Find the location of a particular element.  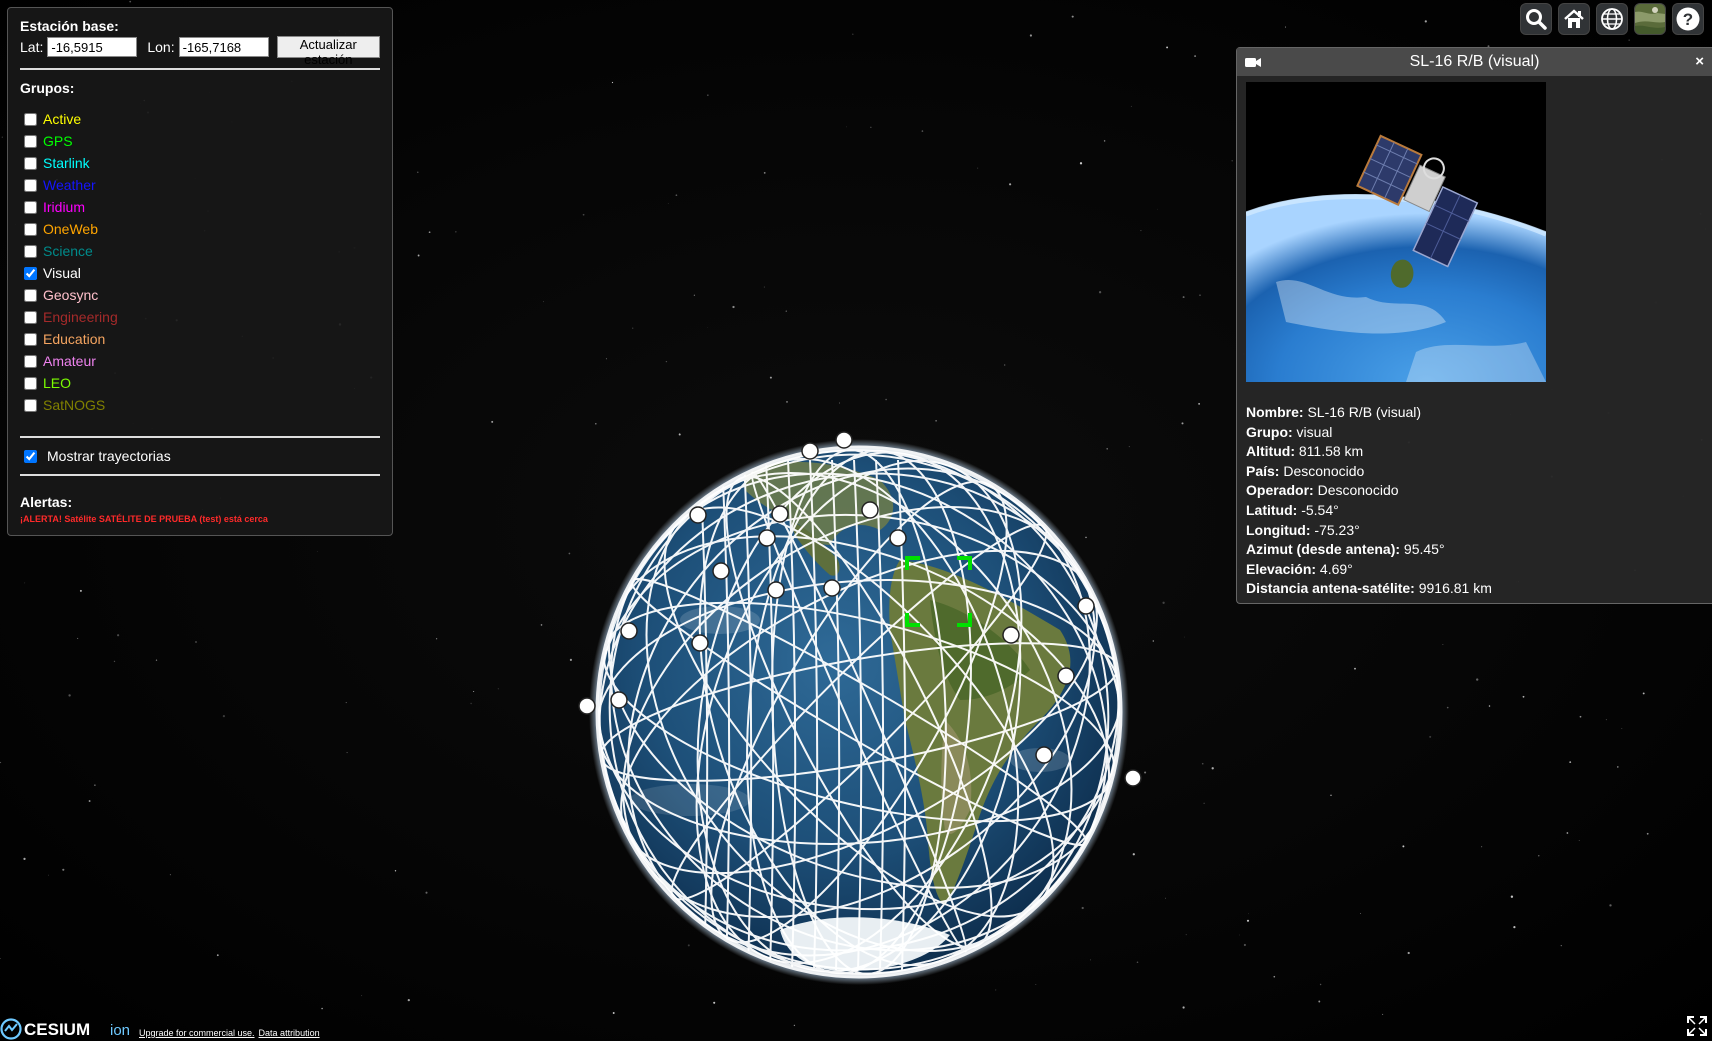

info-field-value: -5.54° is located at coordinates (1320, 509).